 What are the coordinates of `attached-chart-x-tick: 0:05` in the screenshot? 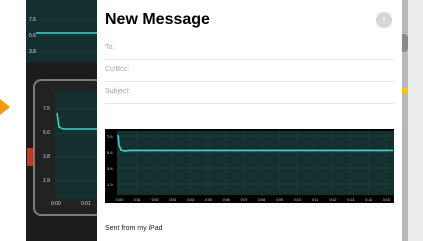 It's located at (208, 200).